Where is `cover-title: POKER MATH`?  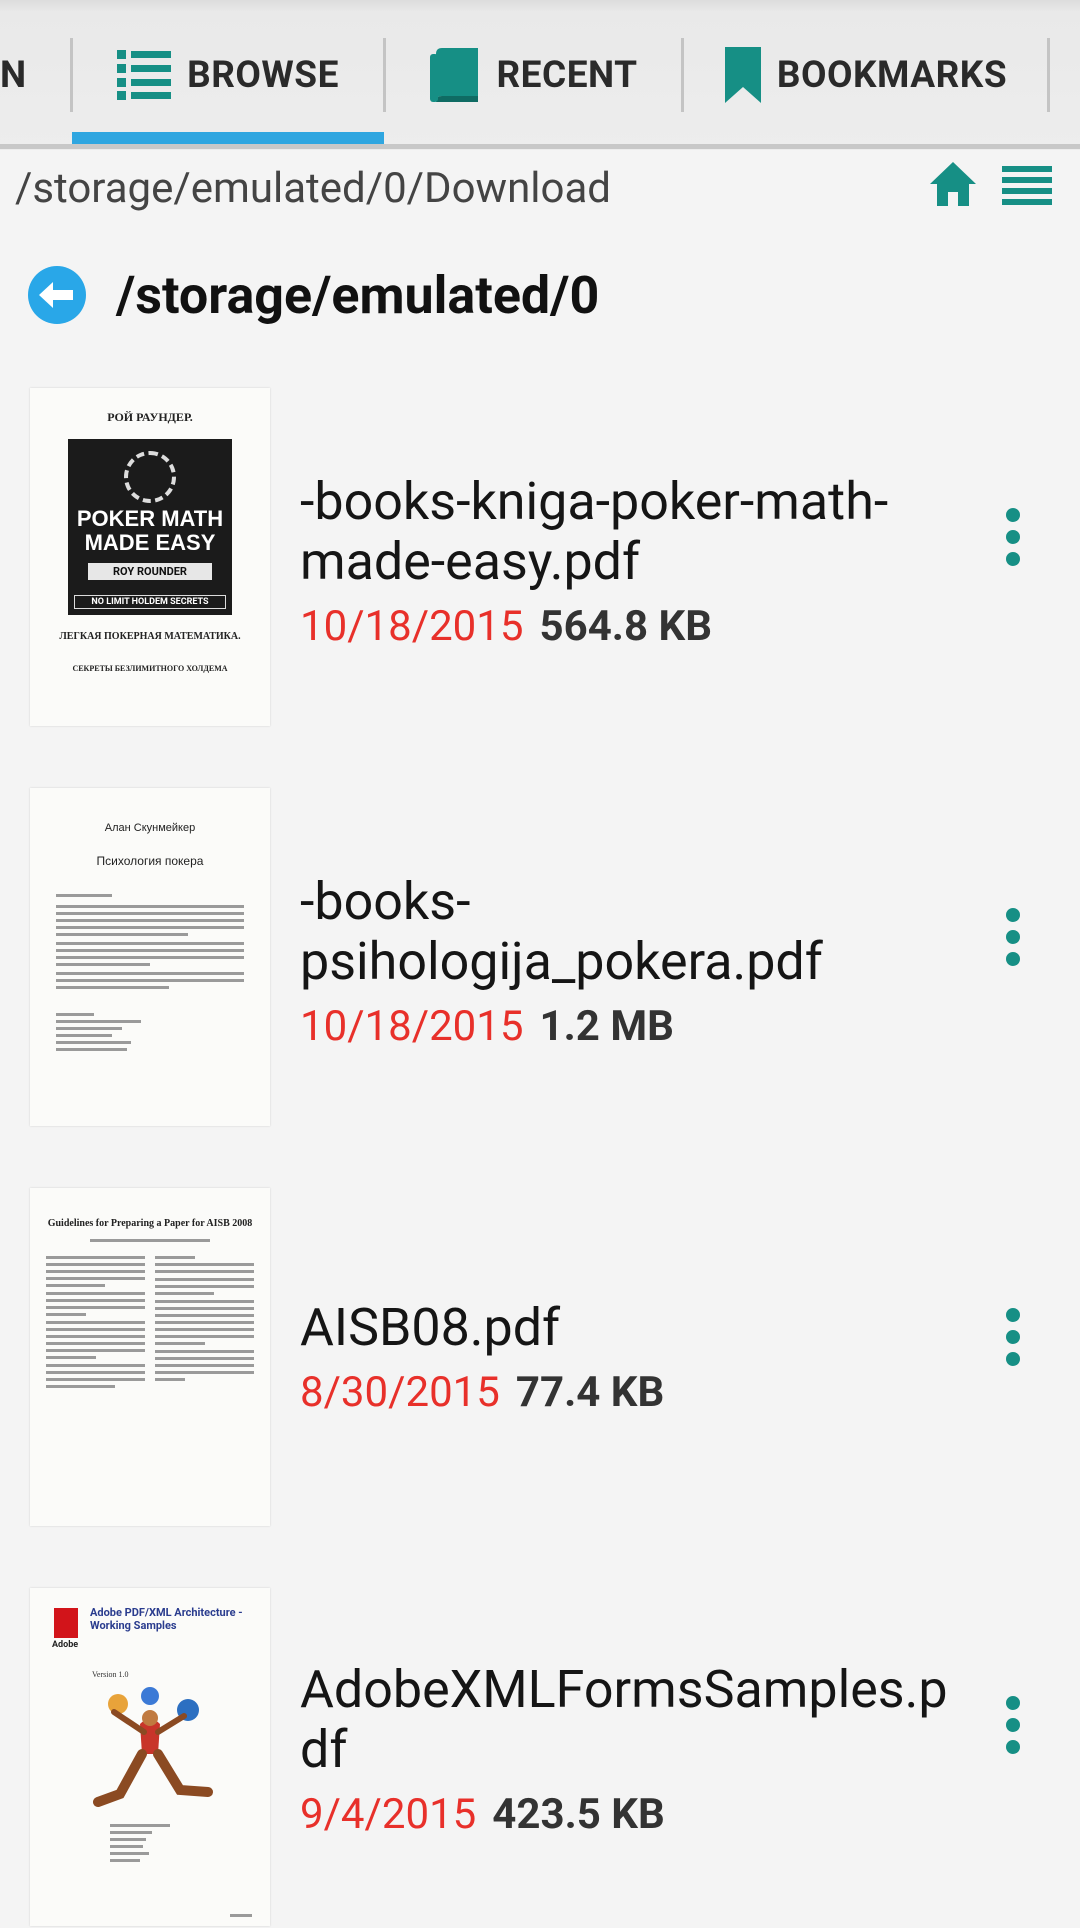
cover-title: POKER MATH is located at coordinates (150, 518).